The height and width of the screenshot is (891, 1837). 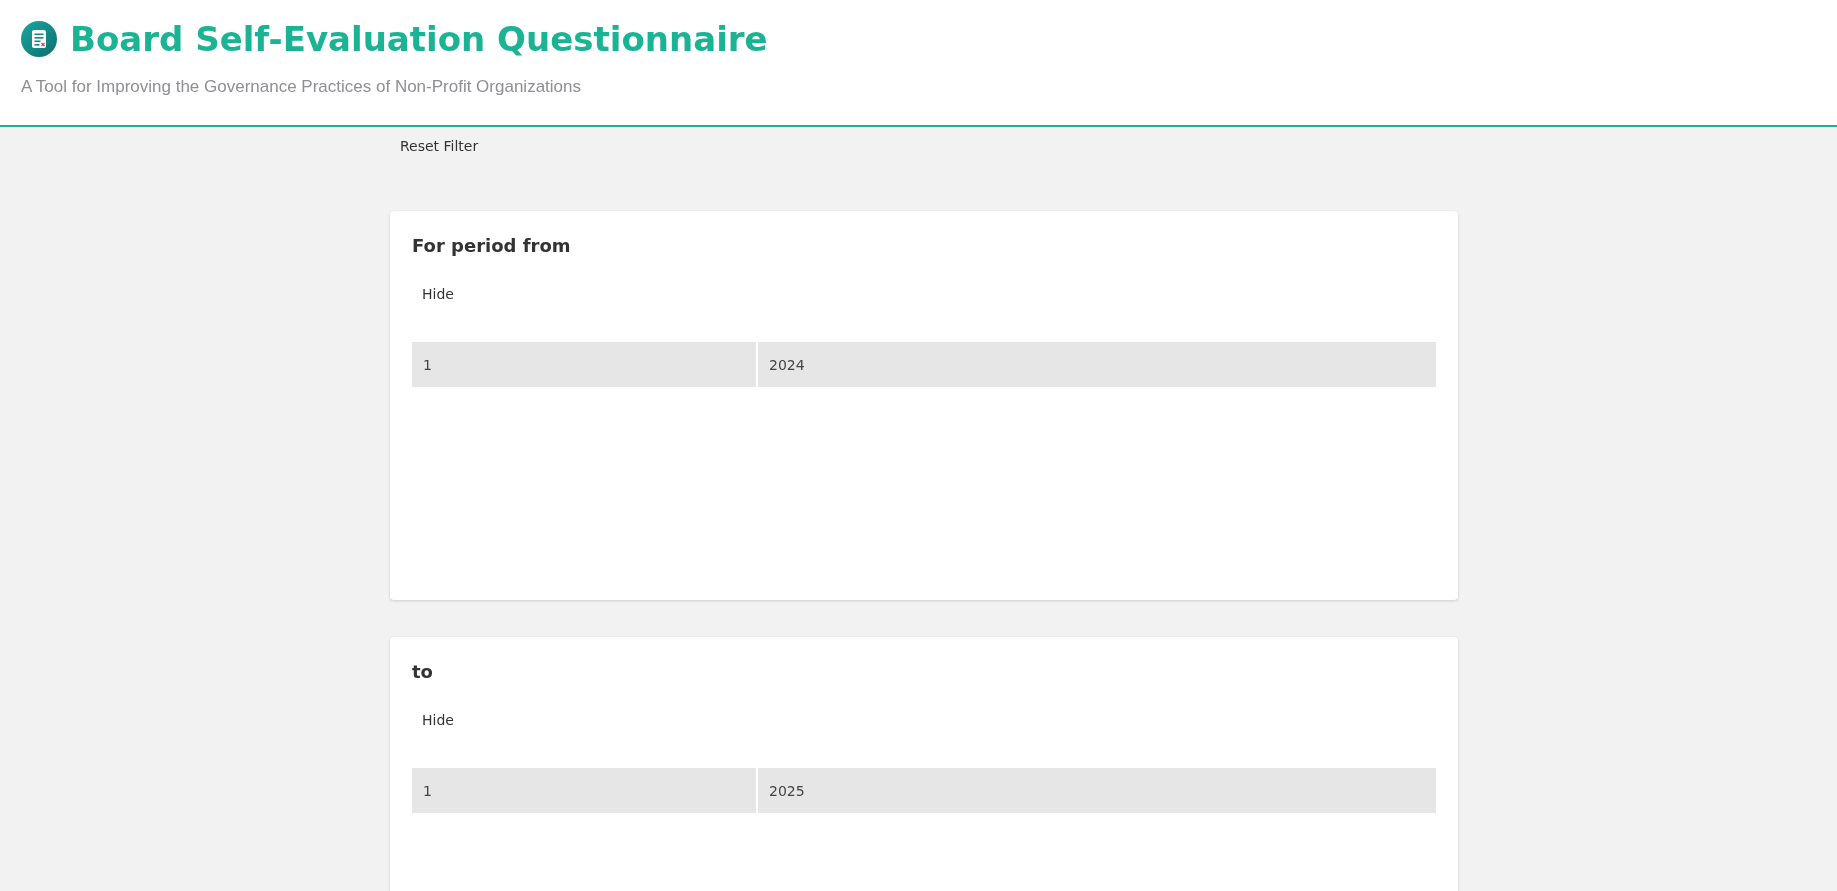 I want to click on reset-filter-button: Reset Filter, so click(x=439, y=146).